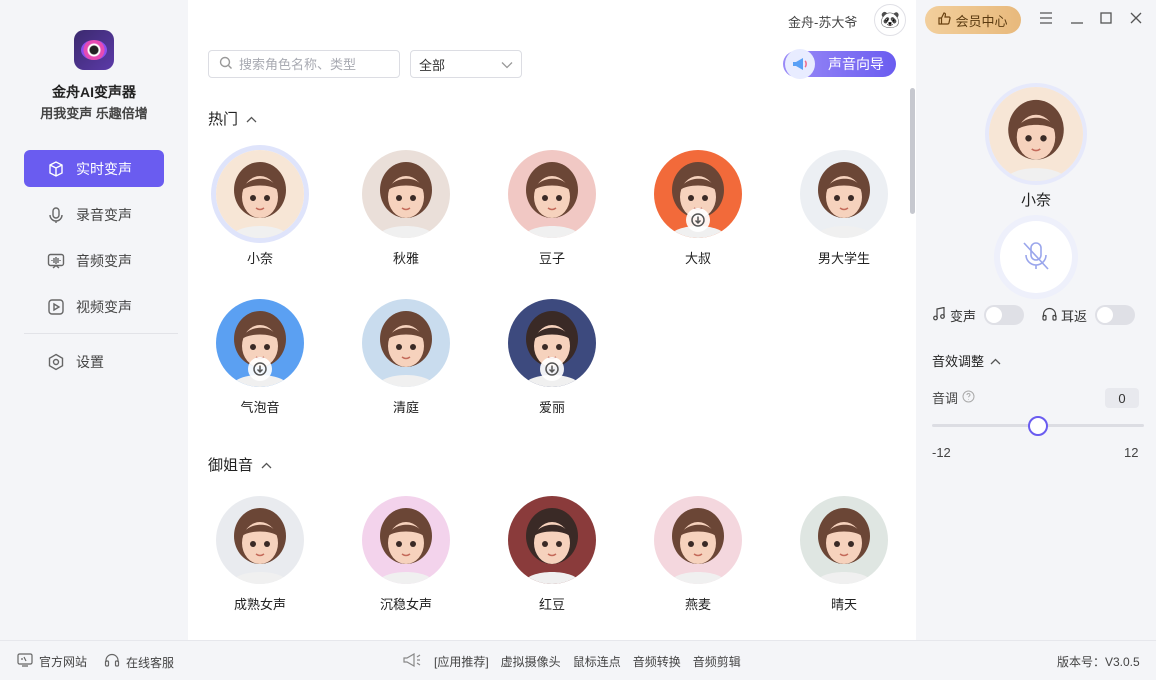 This screenshot has height=680, width=1156. I want to click on maximize-button, so click(1106, 19).